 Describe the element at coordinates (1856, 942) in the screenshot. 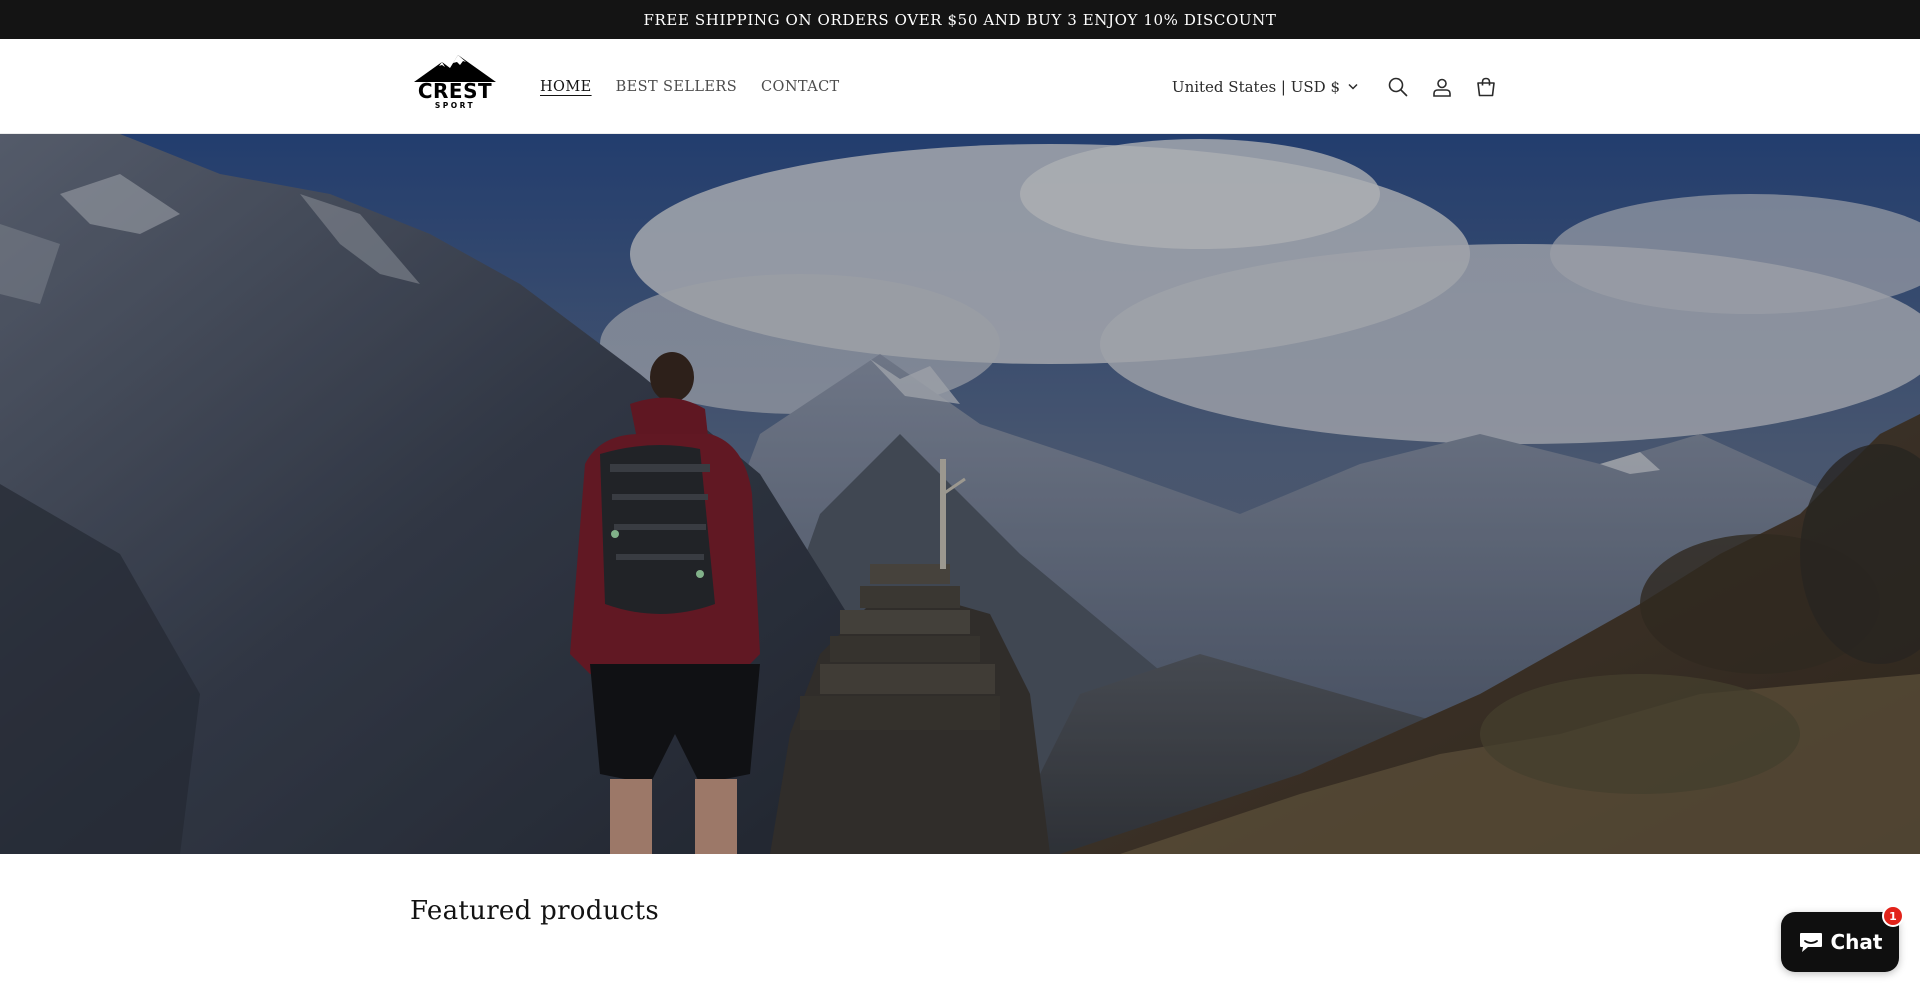

I see `chat-label: Chat` at that location.